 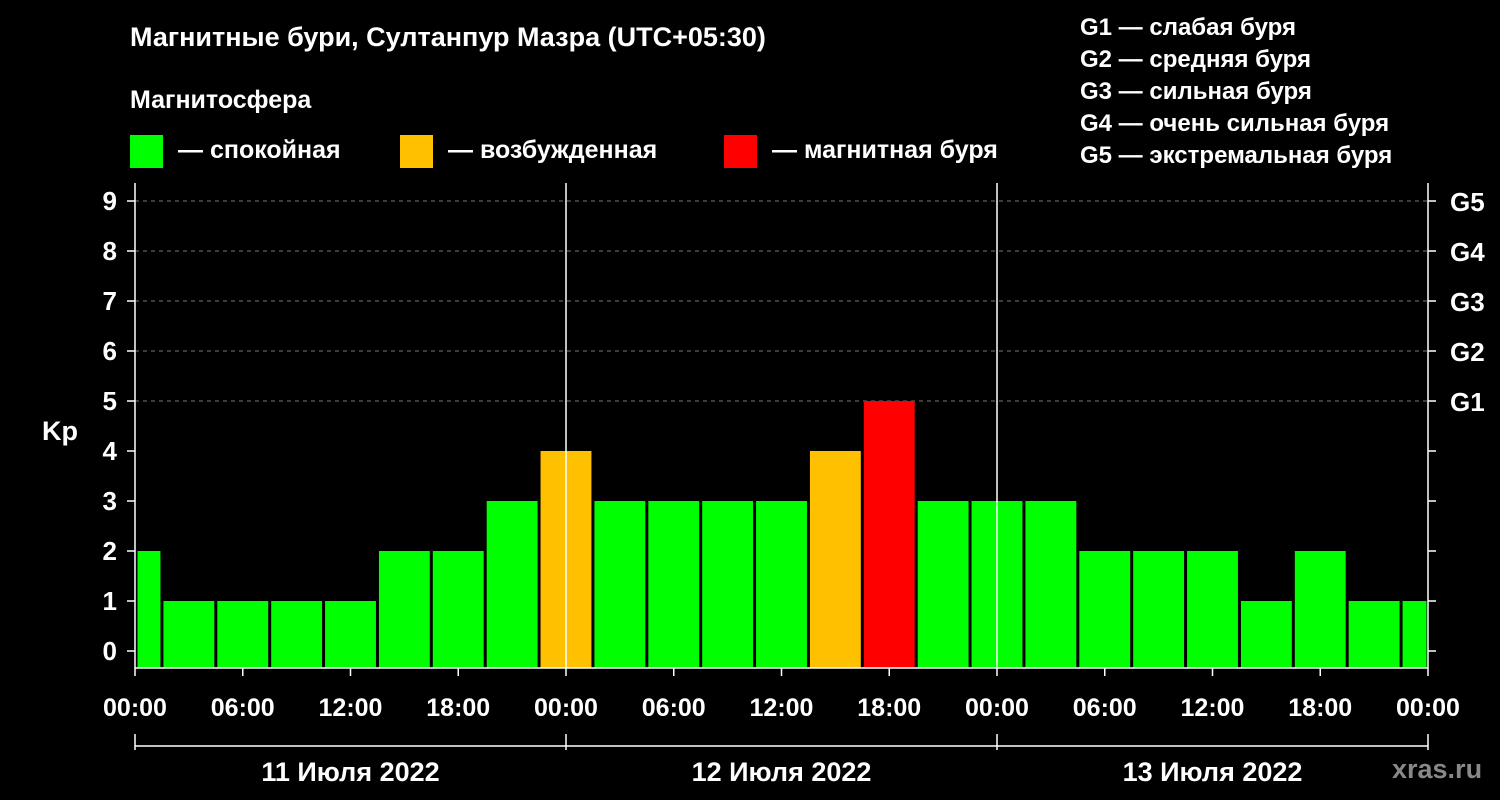 I want to click on watermark: xras.ru, so click(x=1437, y=769).